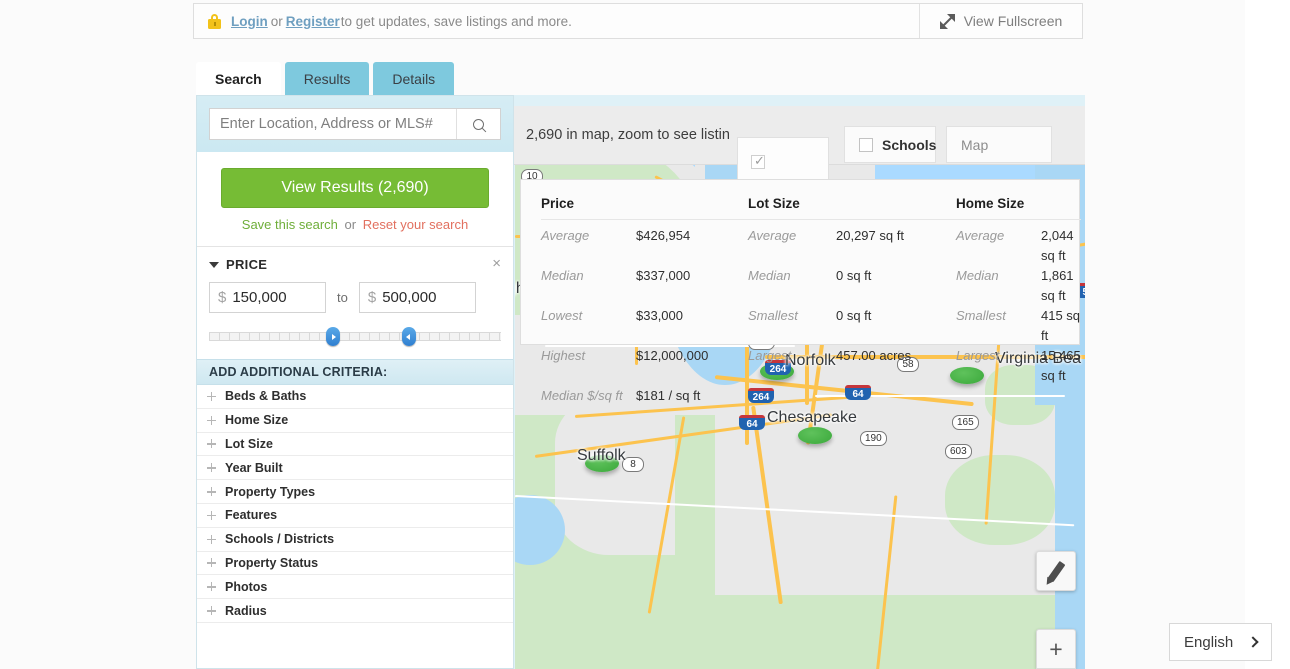 Image resolution: width=1290 pixels, height=669 pixels. I want to click on criteria-header: ADD ADDITIONAL CRITERIA:, so click(355, 372).